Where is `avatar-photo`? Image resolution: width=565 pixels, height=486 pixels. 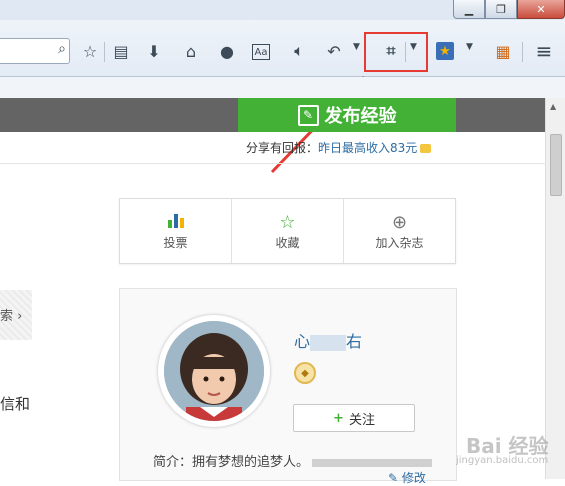 avatar-photo is located at coordinates (214, 371).